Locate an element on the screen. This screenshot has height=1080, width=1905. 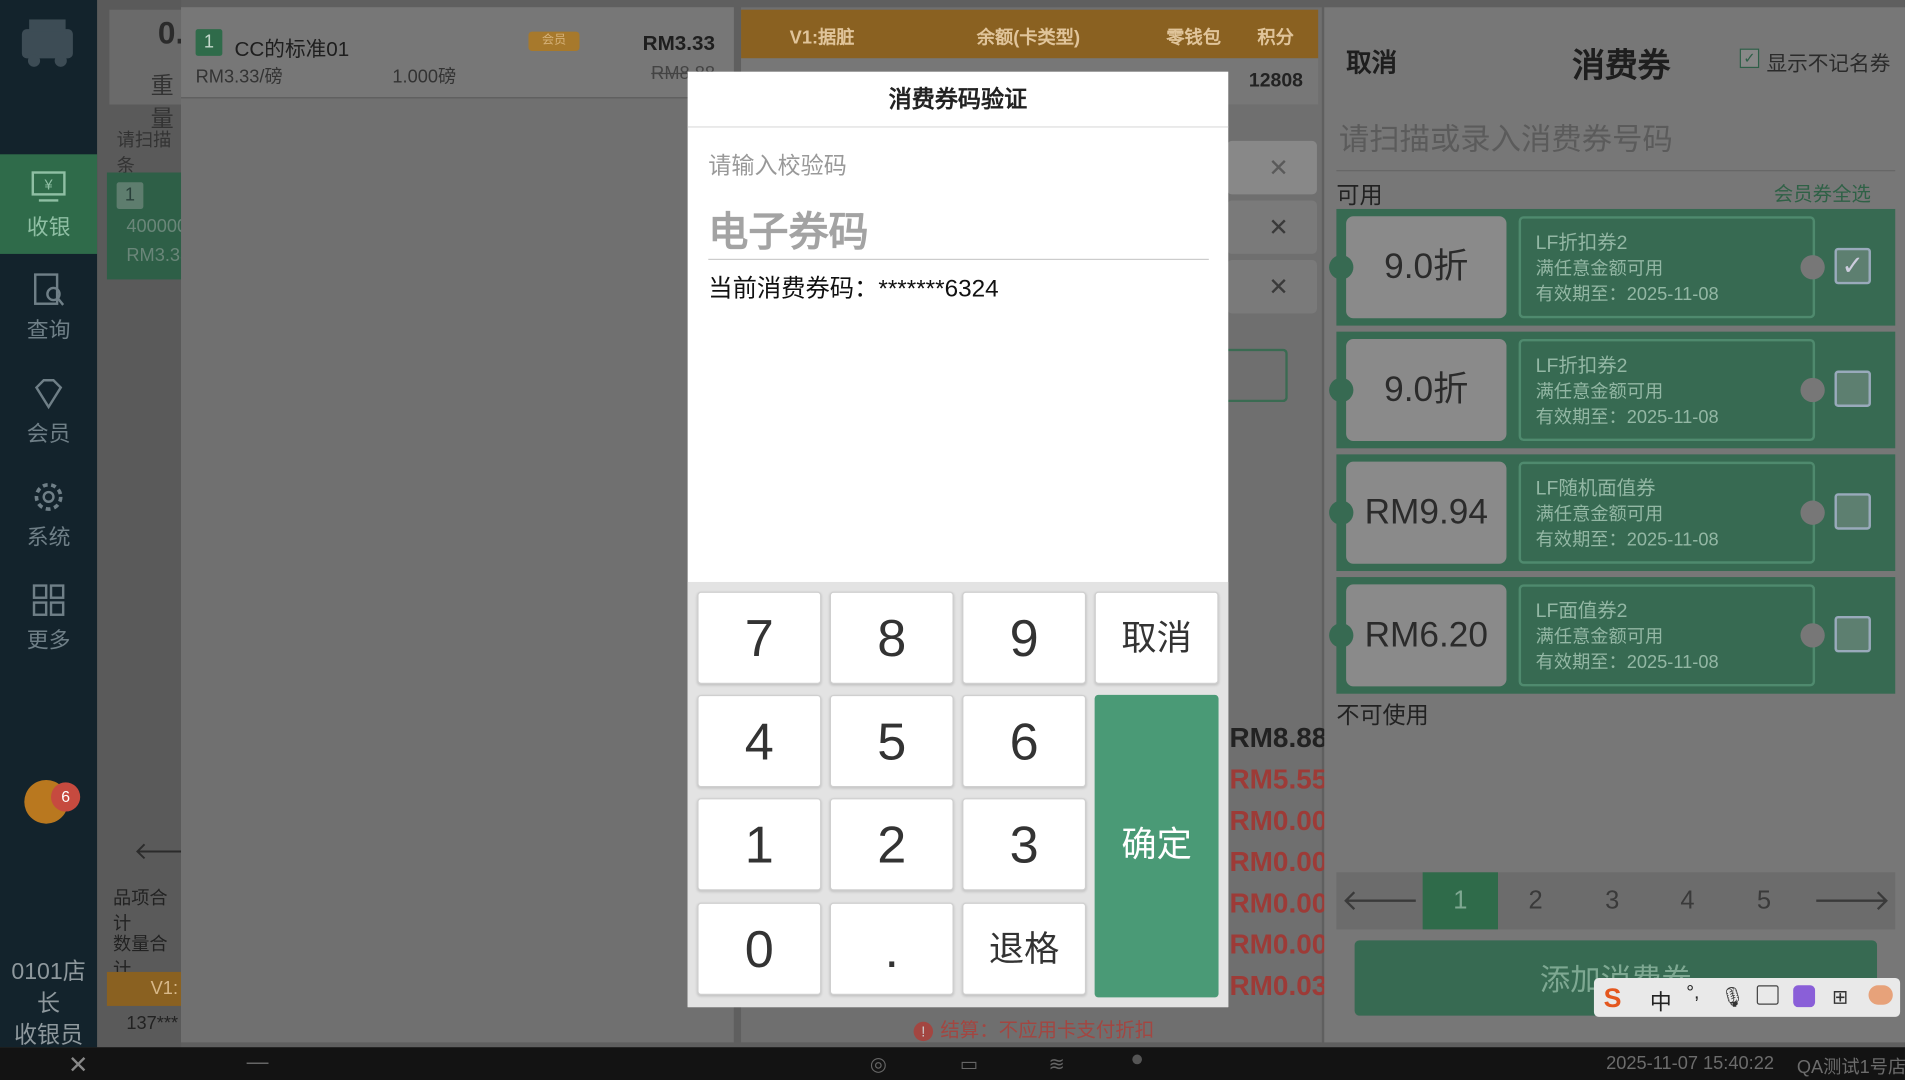
store-user-info: 0101店长 收银员 is located at coordinates (48, 1004).